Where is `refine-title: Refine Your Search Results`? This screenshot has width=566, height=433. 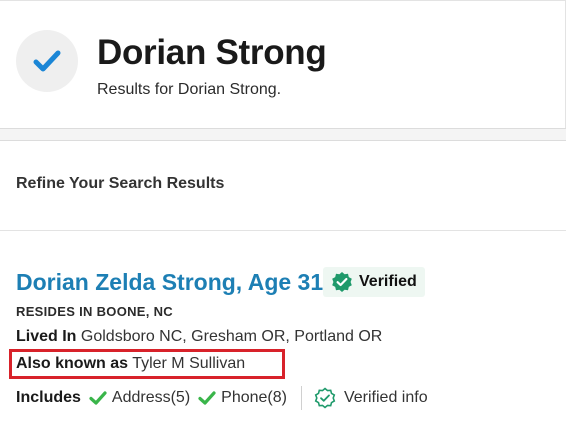 refine-title: Refine Your Search Results is located at coordinates (120, 184).